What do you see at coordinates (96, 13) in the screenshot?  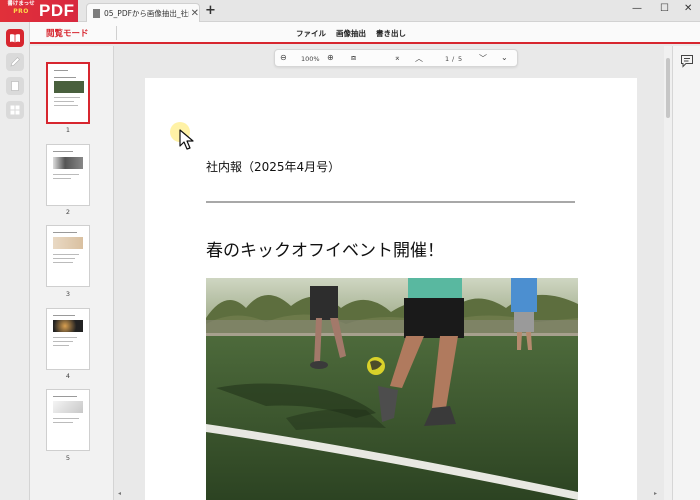 I see `document-icon` at bounding box center [96, 13].